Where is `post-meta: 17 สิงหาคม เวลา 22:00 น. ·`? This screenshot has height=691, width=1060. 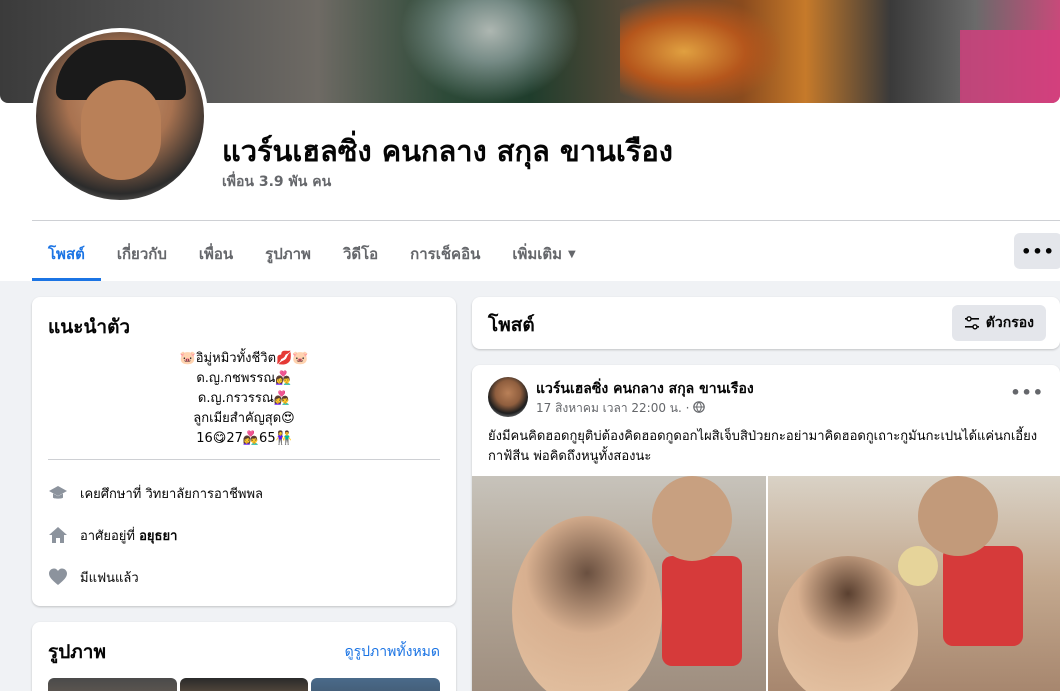 post-meta: 17 สิงหาคม เวลา 22:00 น. · is located at coordinates (621, 408).